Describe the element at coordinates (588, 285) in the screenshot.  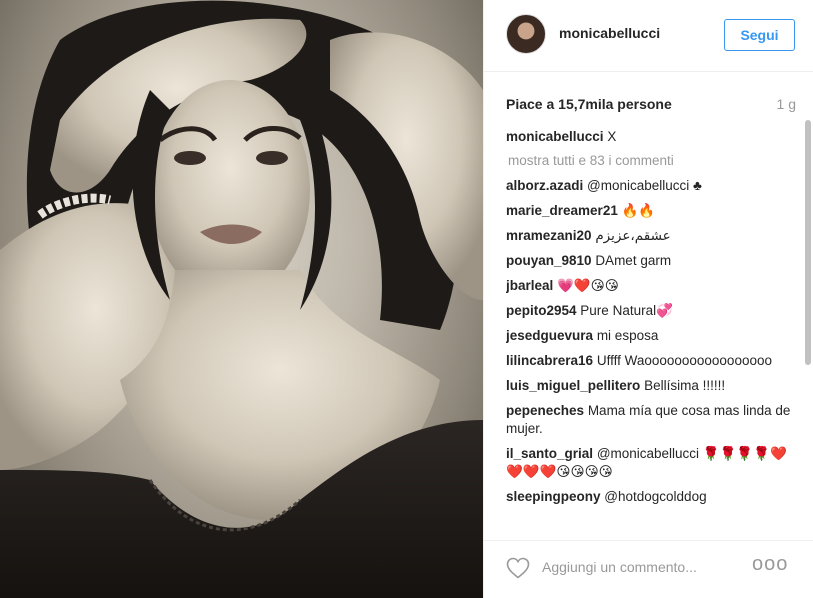
I see `comment-text: 💗❤️😘😘` at that location.